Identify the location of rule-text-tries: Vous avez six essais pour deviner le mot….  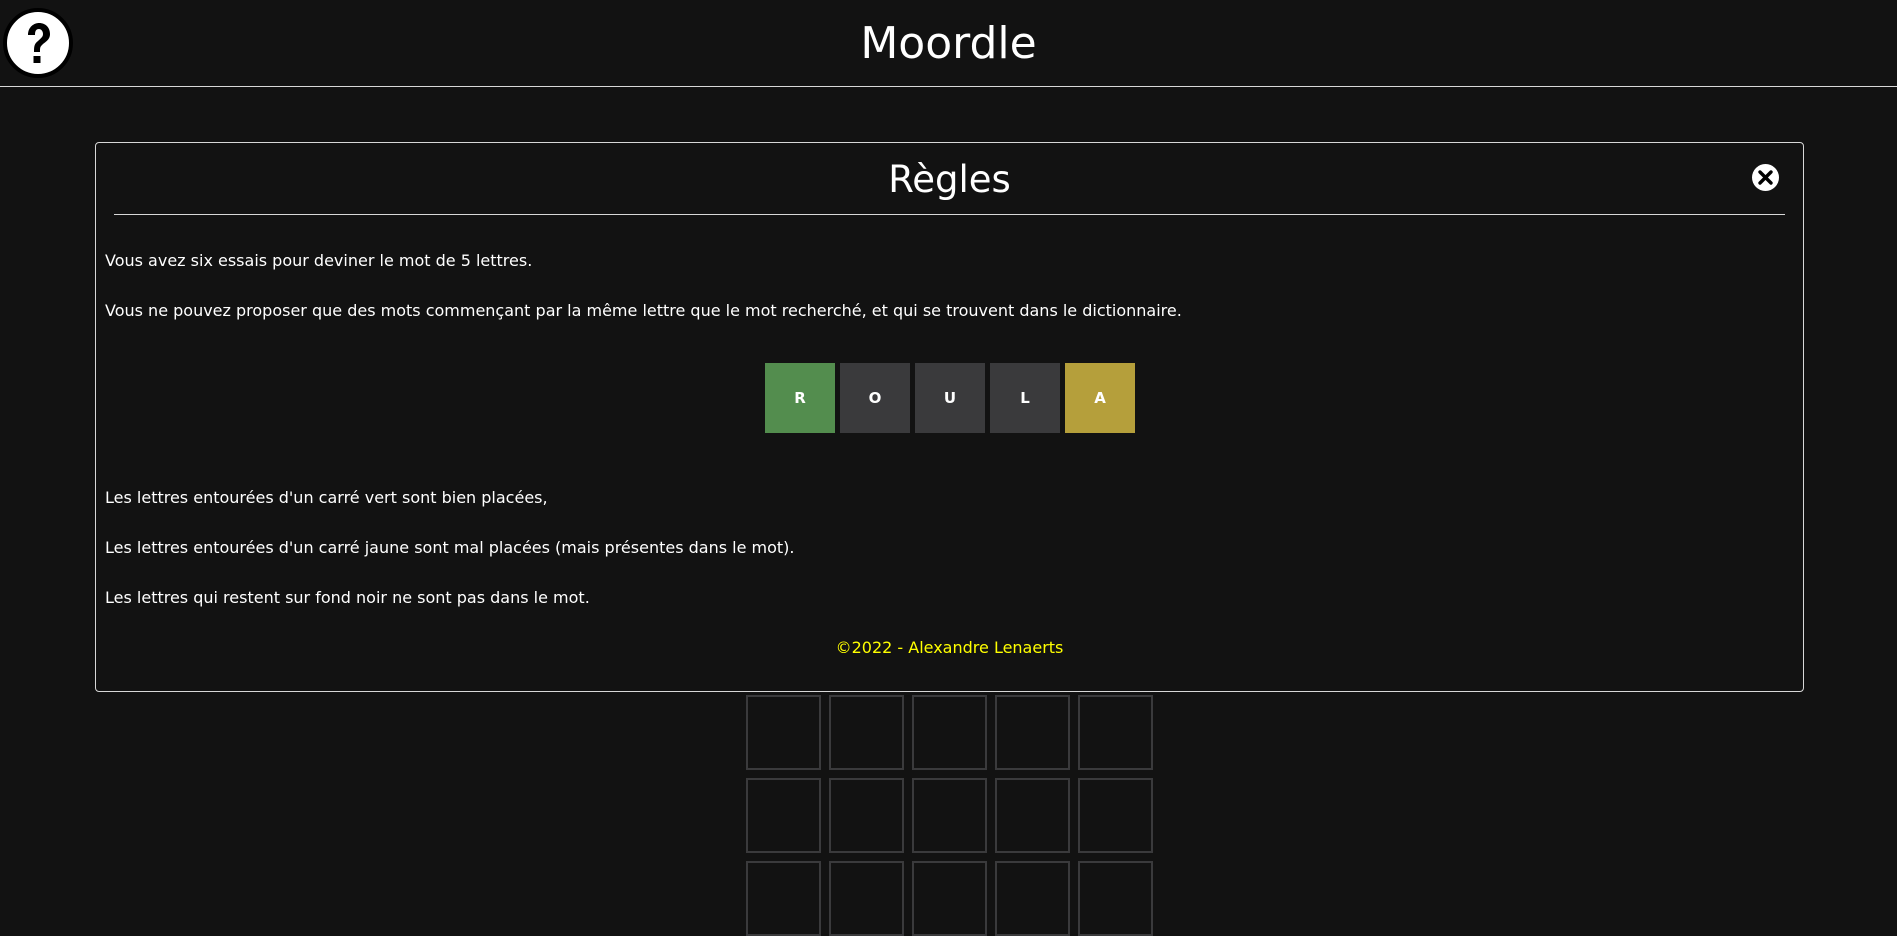
(319, 260).